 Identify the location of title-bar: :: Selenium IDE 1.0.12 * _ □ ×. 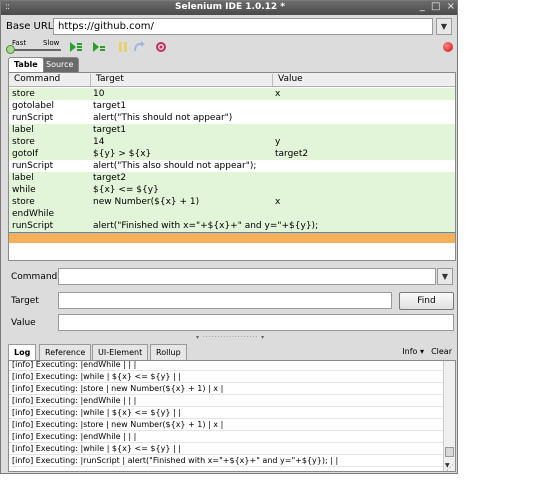
(229, 8).